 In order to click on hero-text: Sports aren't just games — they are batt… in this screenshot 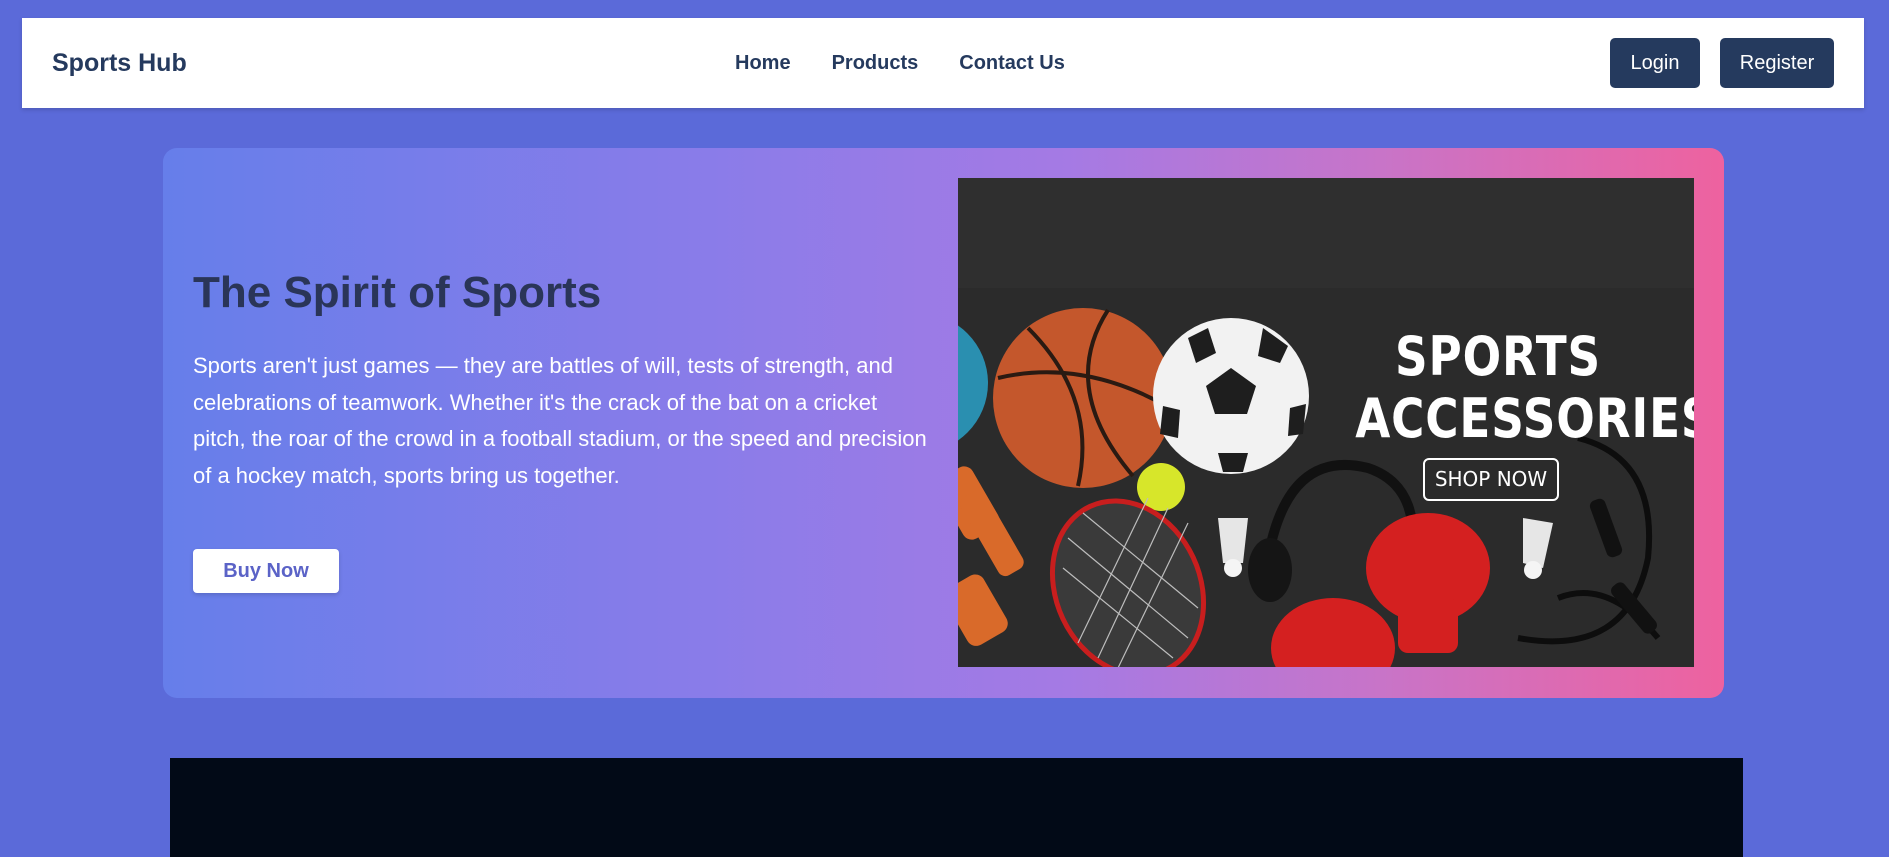, I will do `click(560, 420)`.